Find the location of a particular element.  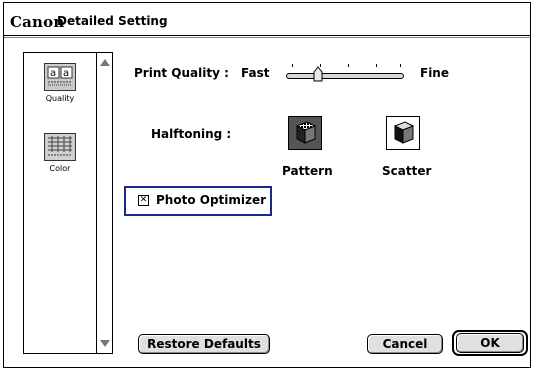

halftone-option-label: Pattern is located at coordinates (307, 171).